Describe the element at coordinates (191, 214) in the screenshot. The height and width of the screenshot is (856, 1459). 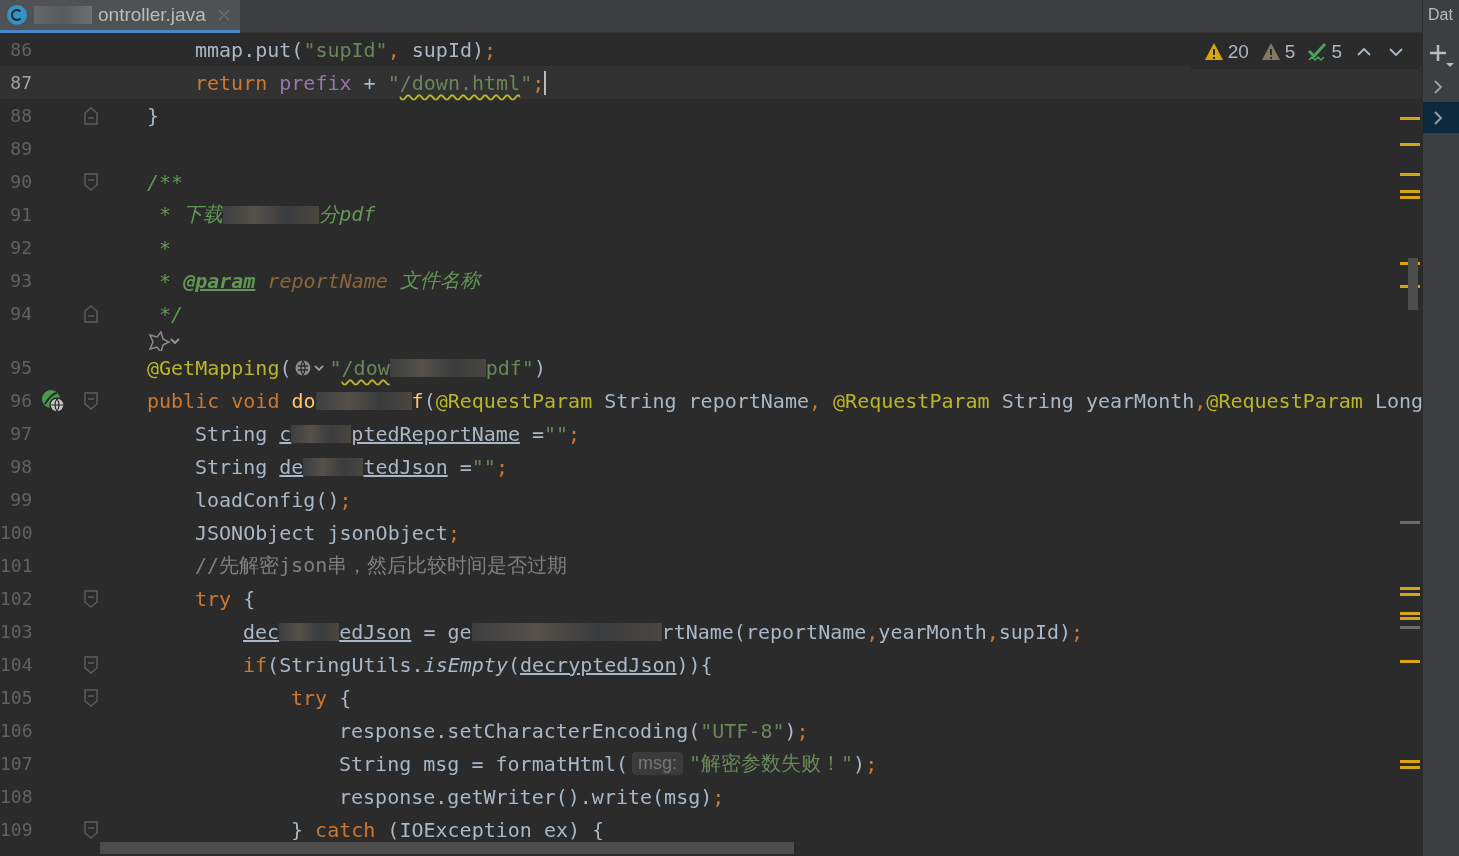
I see `doc-comment: * 下载` at that location.